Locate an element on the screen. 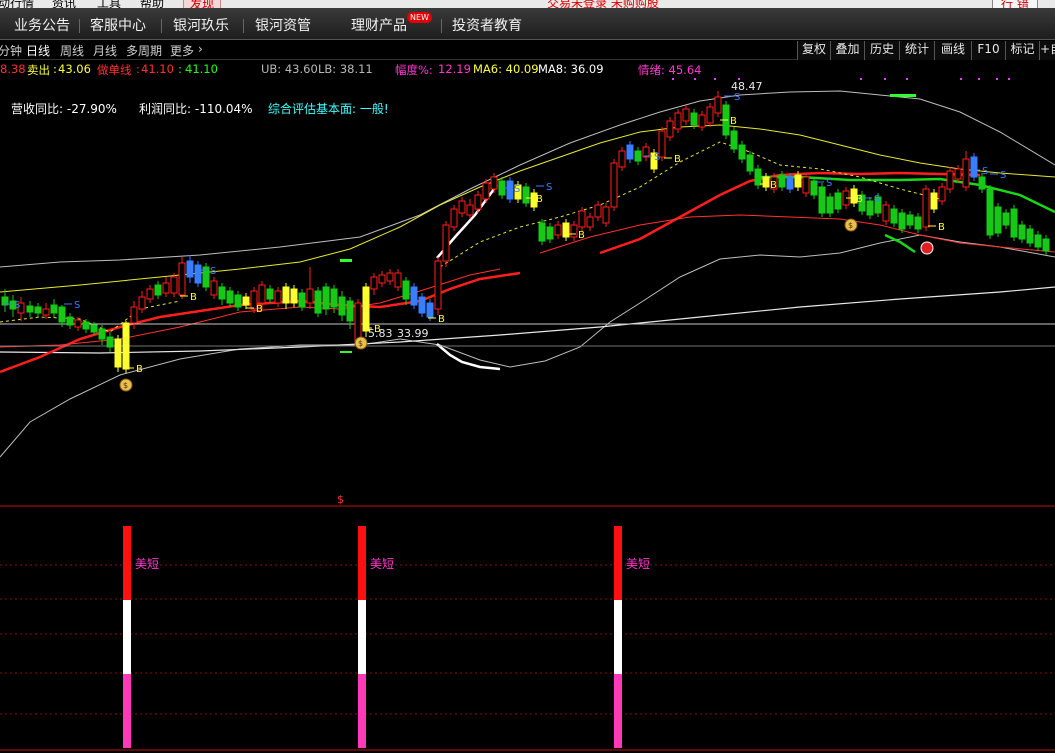  menu-tools: 工具 is located at coordinates (109, 4).